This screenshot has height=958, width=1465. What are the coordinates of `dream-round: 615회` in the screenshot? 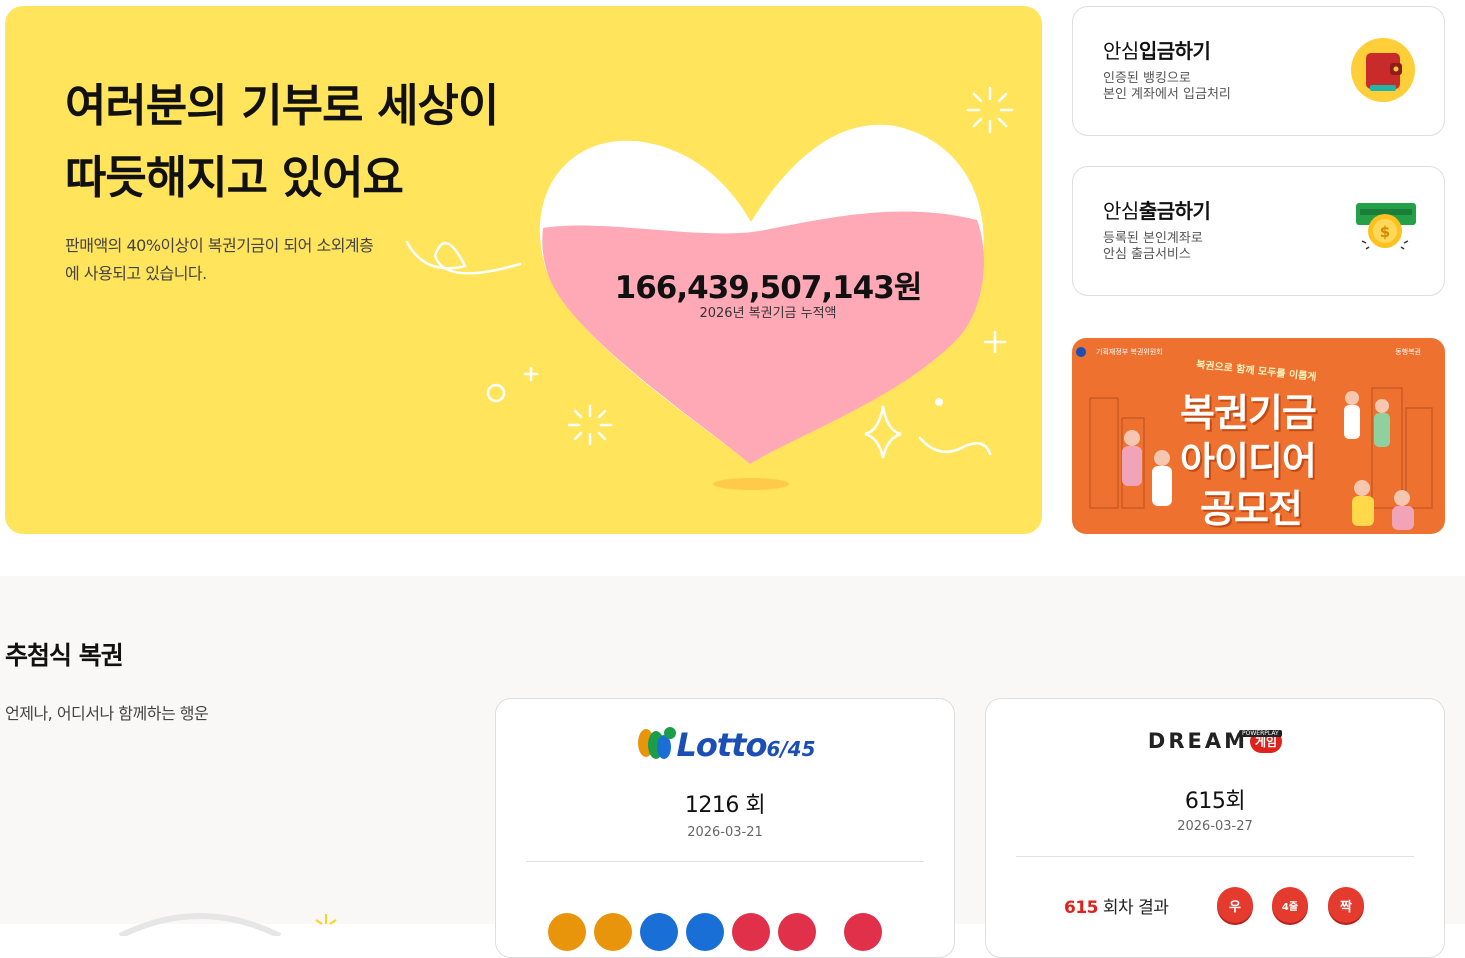 It's located at (1215, 801).